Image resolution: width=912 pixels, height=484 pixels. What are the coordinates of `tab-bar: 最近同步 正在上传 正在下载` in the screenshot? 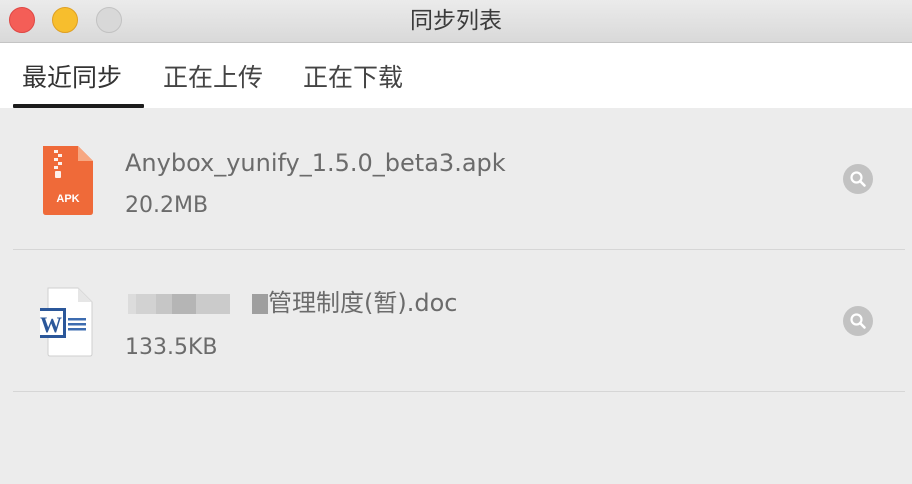 It's located at (456, 75).